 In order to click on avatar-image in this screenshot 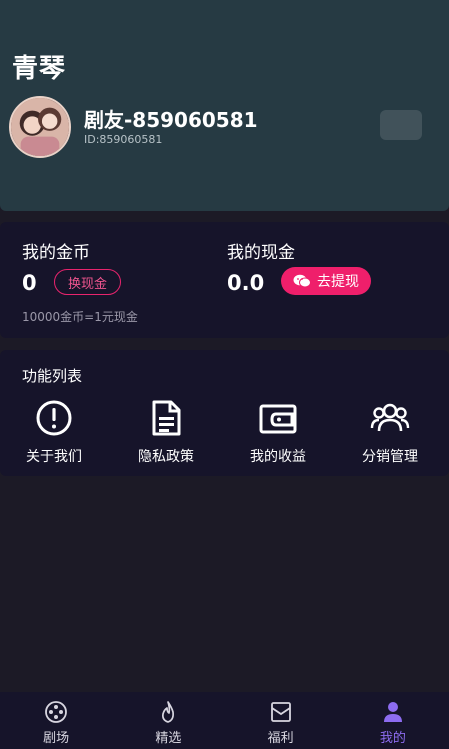, I will do `click(40, 127)`.